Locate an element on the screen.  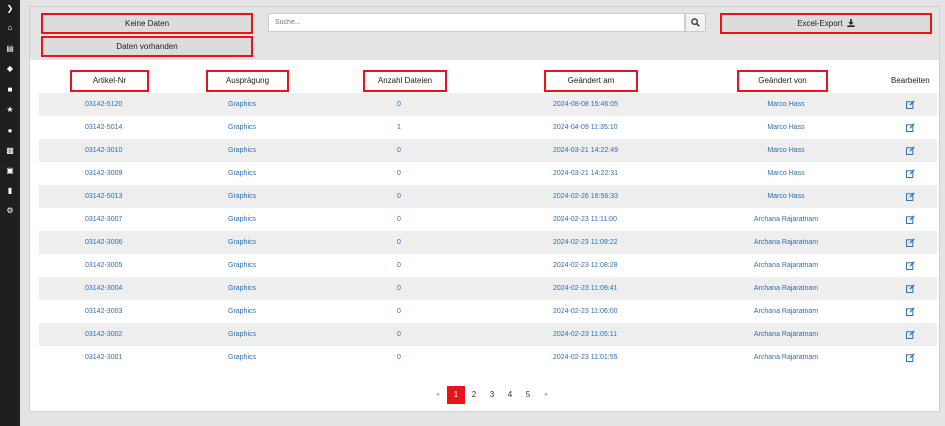
column-header-anzahl-dateien: Anzahl Dateien is located at coordinates (405, 81).